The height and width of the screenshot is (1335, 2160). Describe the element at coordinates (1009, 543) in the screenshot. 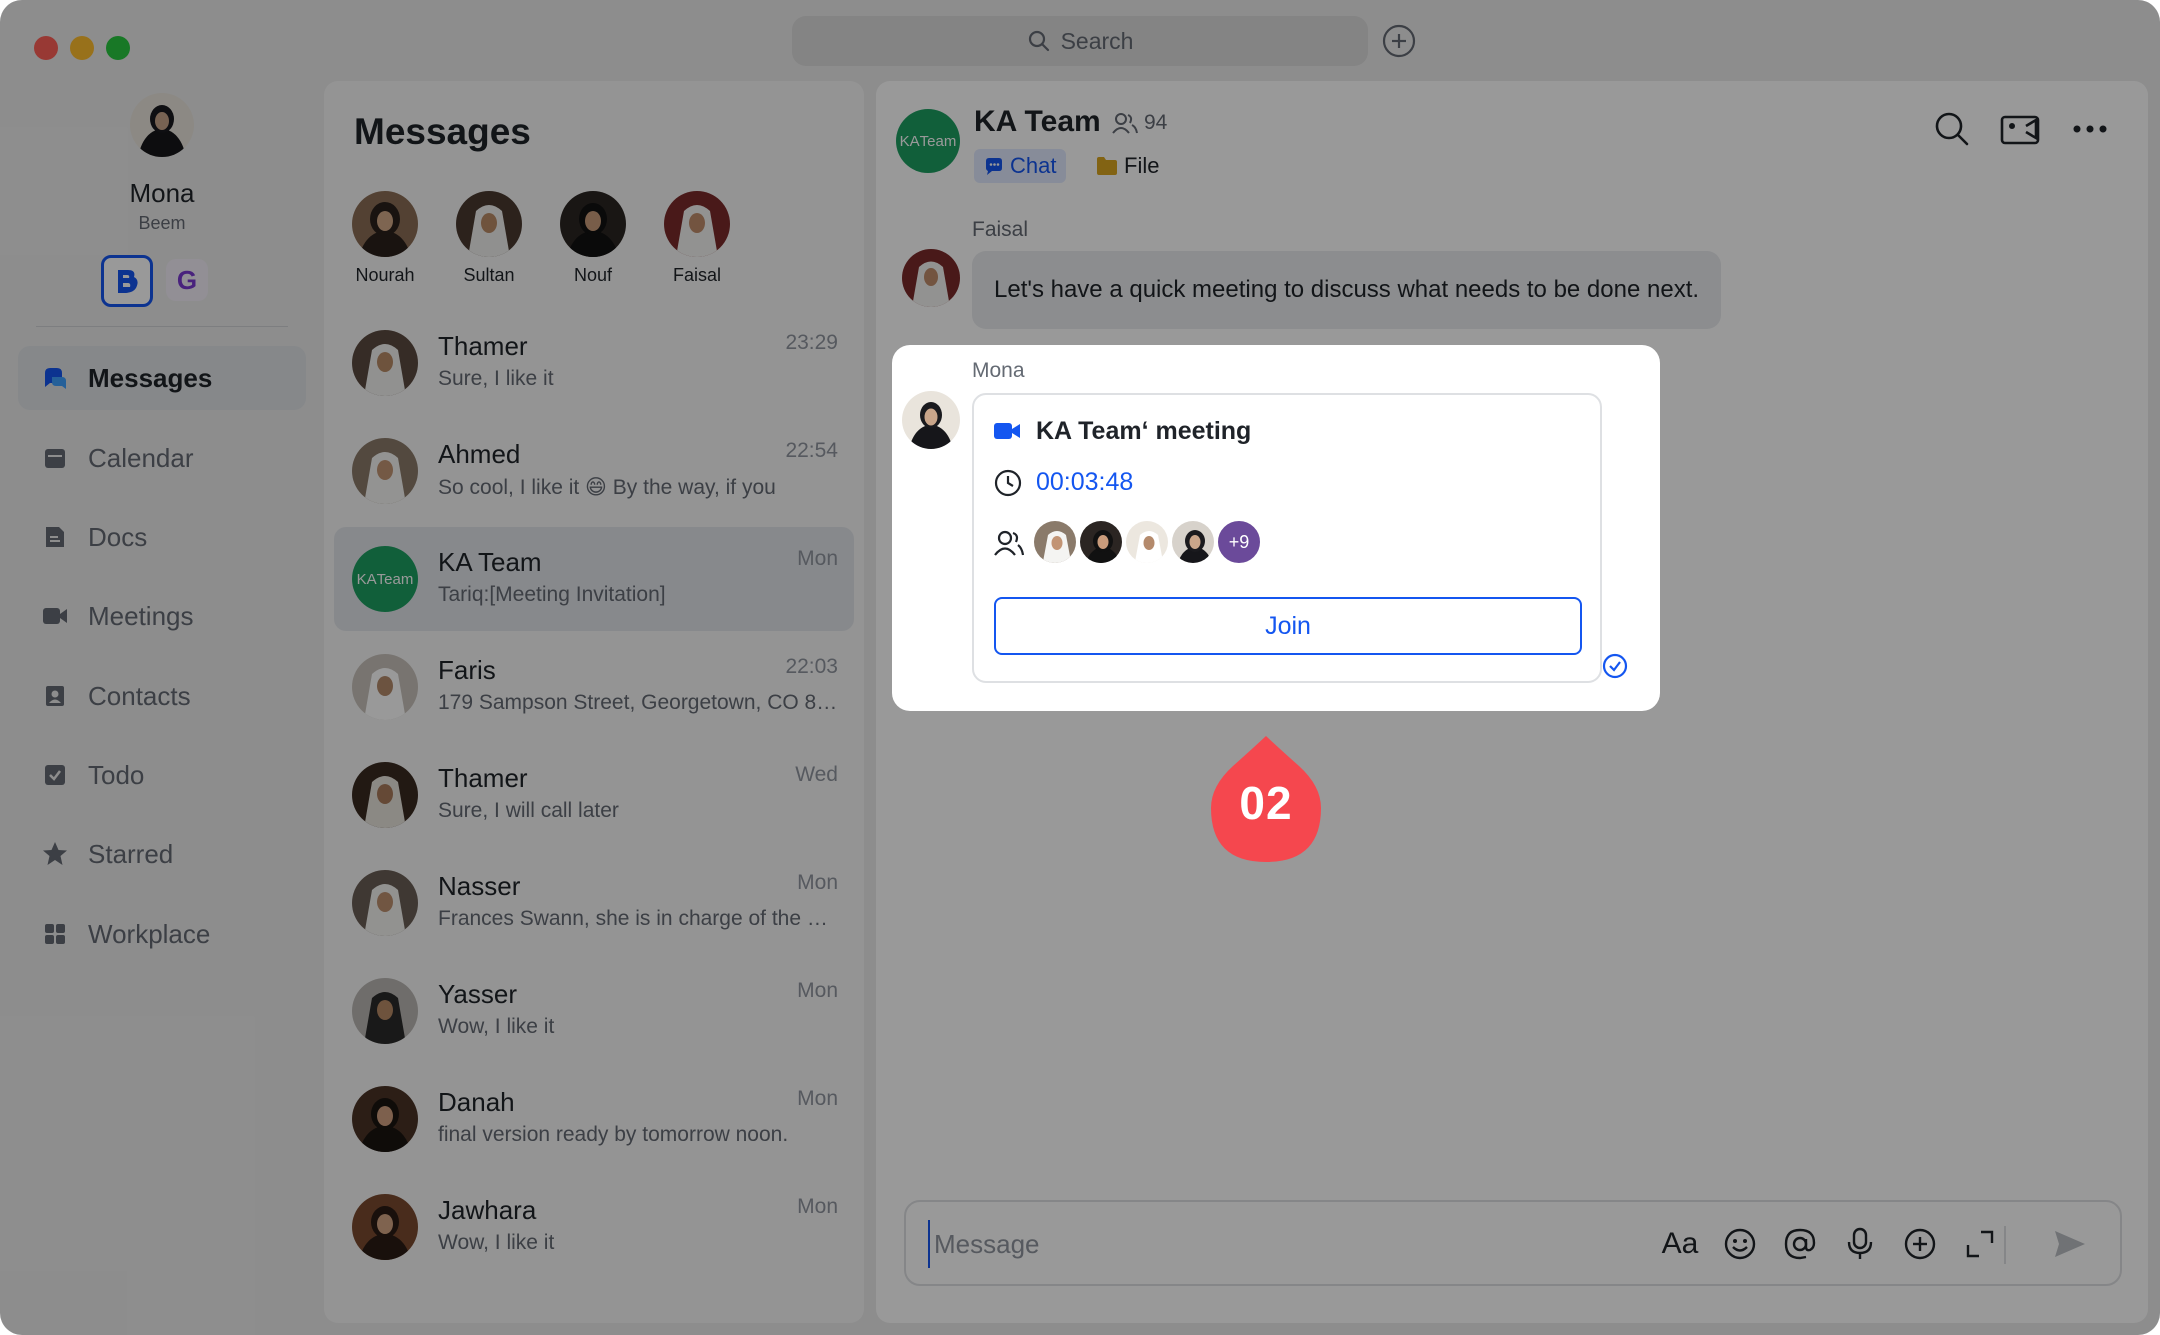

I see `participants-icon` at that location.